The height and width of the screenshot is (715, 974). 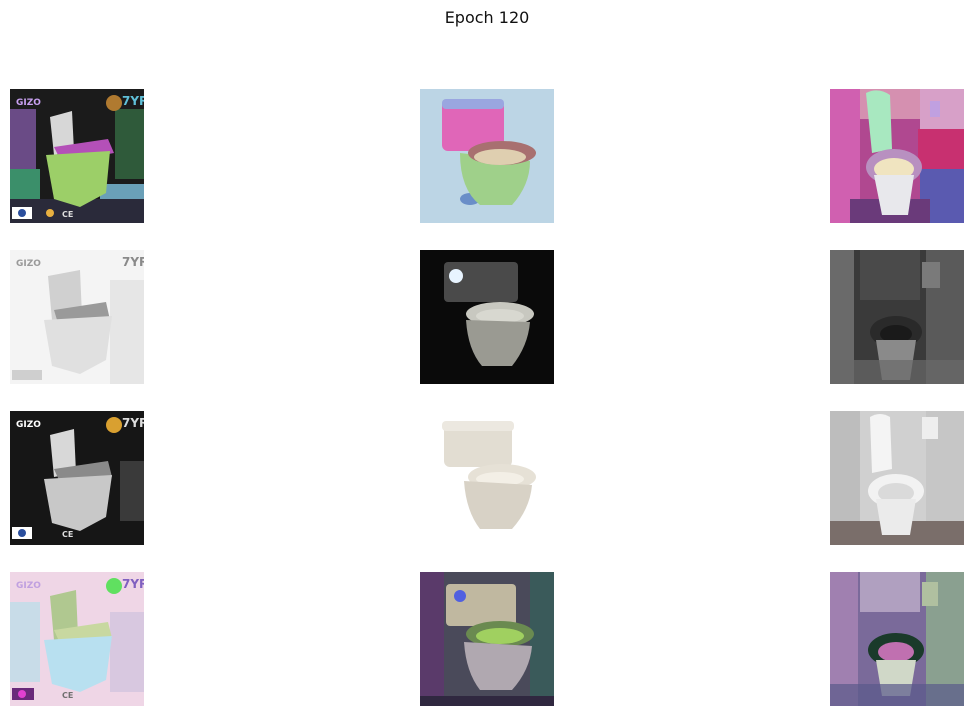 I want to click on tile-r3-c2, so click(x=487, y=478).